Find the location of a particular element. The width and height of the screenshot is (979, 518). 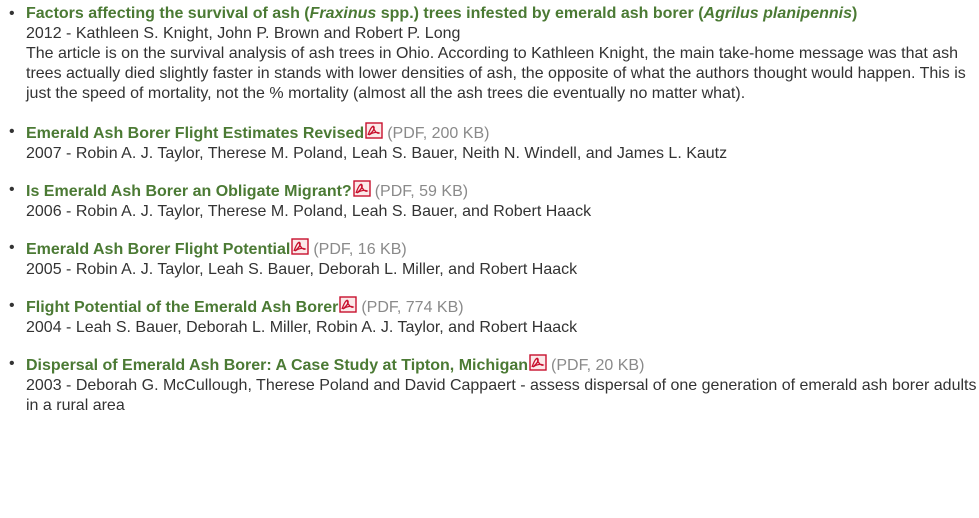

publication-title-link: Emerald Ash Borer Flight Potential is located at coordinates (158, 249).